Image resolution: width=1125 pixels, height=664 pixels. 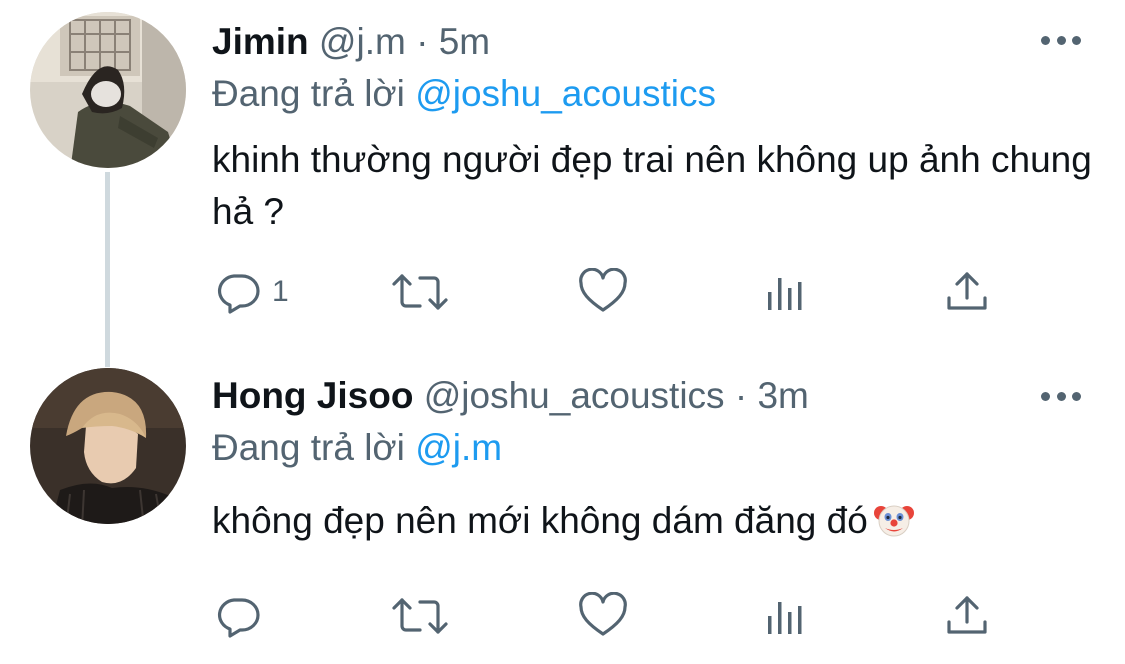 What do you see at coordinates (574, 395) in the screenshot?
I see `author-handle: @joshu_acoustics` at bounding box center [574, 395].